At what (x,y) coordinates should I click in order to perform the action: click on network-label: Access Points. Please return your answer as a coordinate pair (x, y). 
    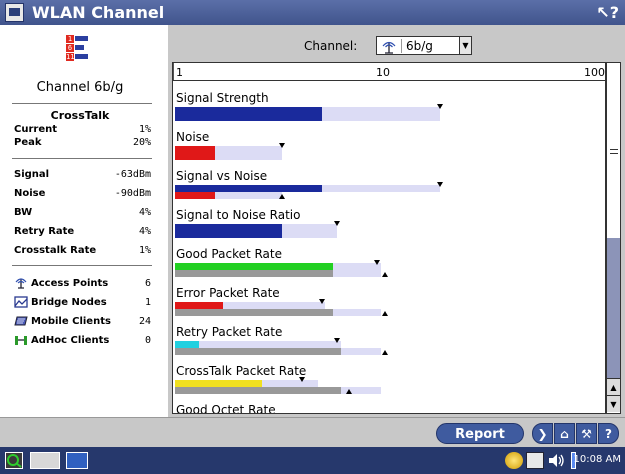
    Looking at the image, I should click on (70, 283).